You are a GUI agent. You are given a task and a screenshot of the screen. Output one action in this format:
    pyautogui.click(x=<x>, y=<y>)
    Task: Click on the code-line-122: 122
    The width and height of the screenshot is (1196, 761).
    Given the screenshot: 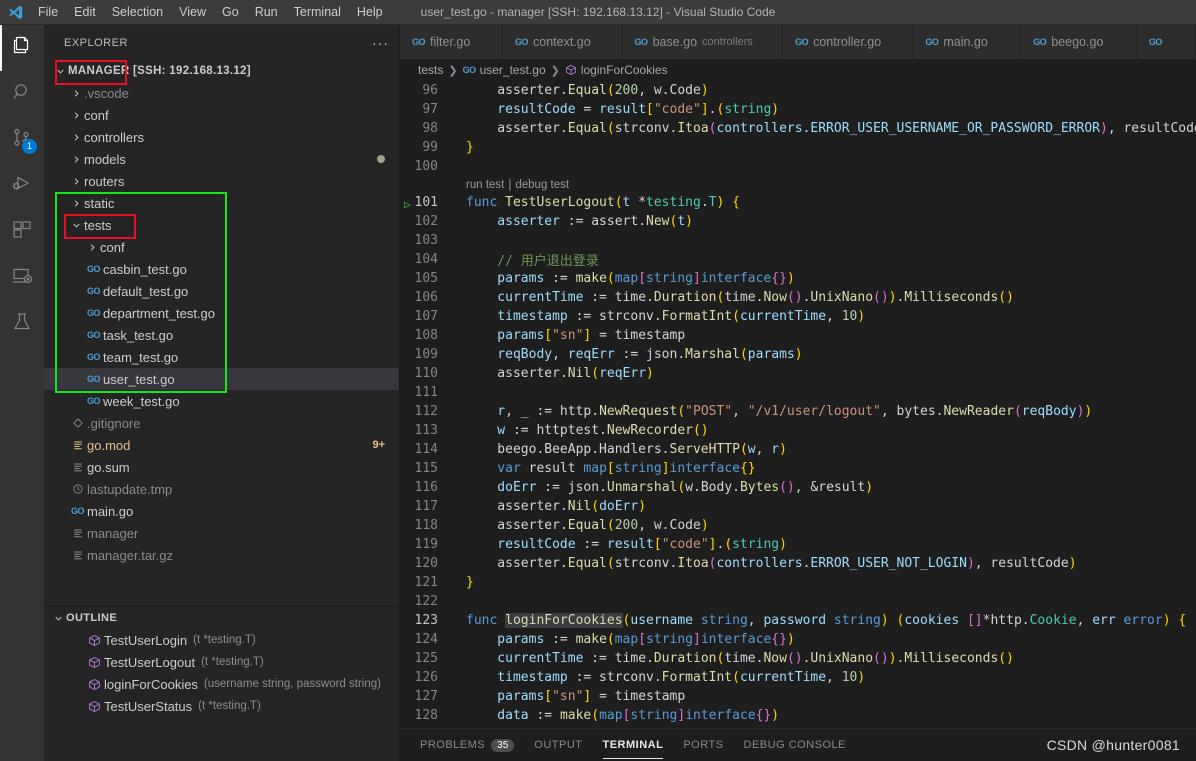 What is the action you would take?
    pyautogui.click(x=798, y=601)
    